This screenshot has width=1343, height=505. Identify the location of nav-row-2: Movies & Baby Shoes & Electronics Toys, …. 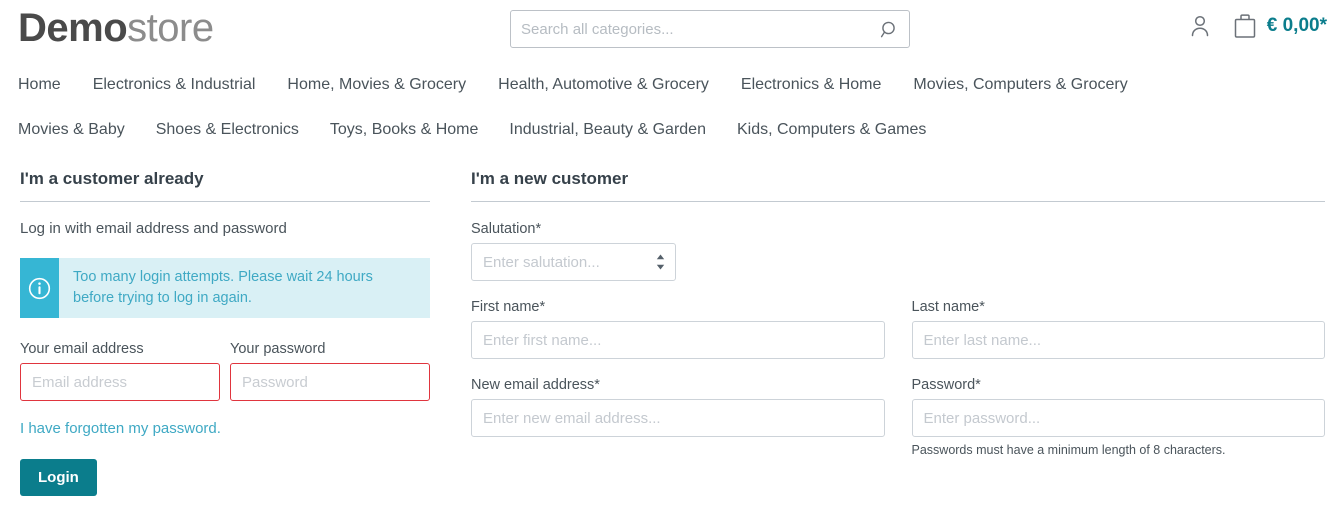
(671, 129).